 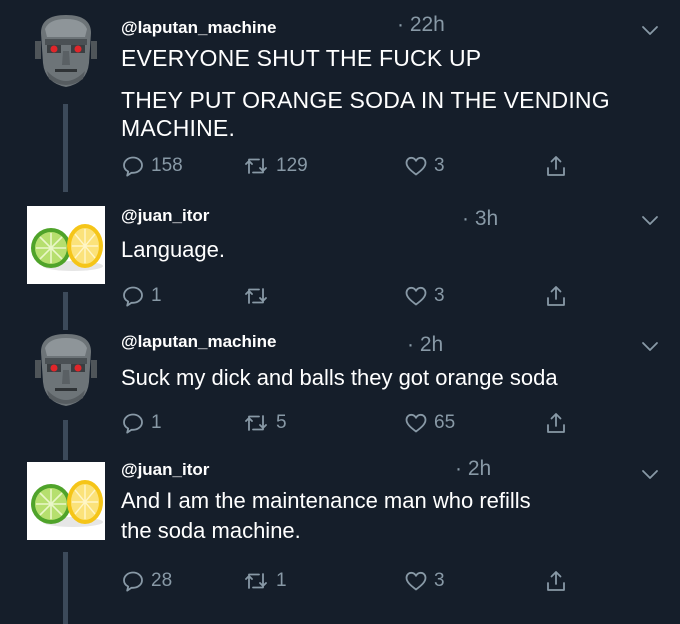 I want to click on reply-button: 158, so click(x=152, y=166).